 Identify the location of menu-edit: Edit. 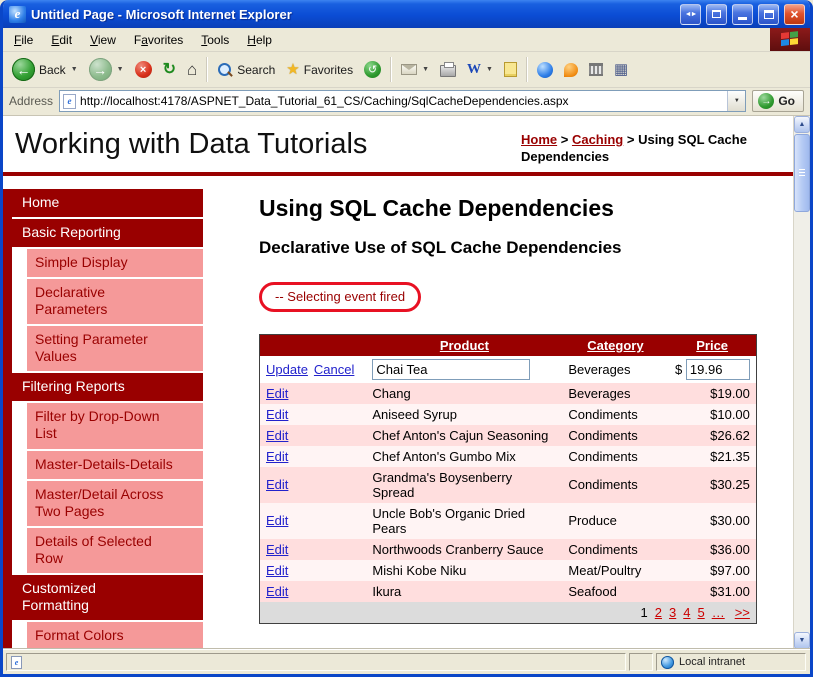
(61, 40).